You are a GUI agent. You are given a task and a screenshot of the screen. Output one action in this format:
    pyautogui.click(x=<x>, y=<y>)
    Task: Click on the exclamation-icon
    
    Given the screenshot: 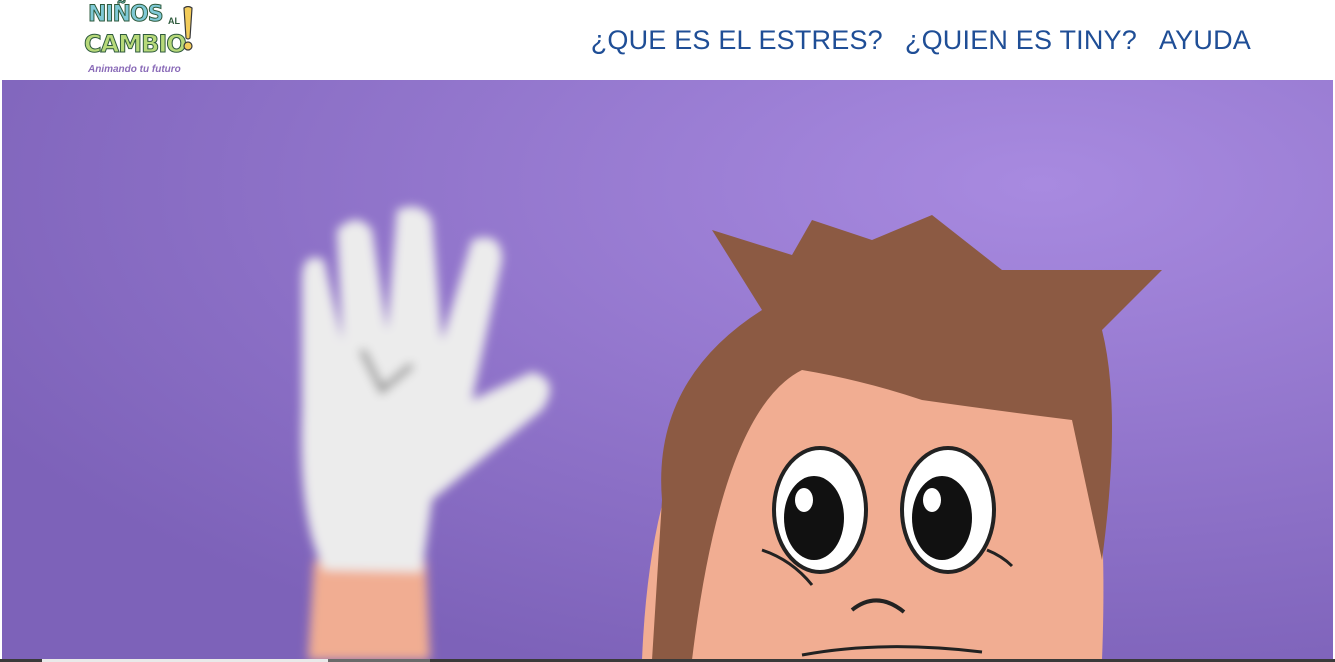 What is the action you would take?
    pyautogui.click(x=188, y=28)
    